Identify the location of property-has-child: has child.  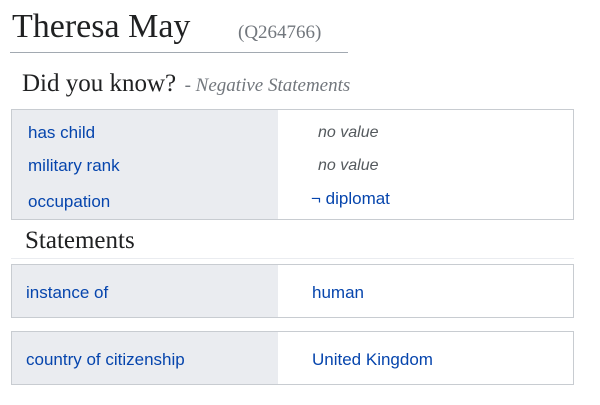
(61, 133).